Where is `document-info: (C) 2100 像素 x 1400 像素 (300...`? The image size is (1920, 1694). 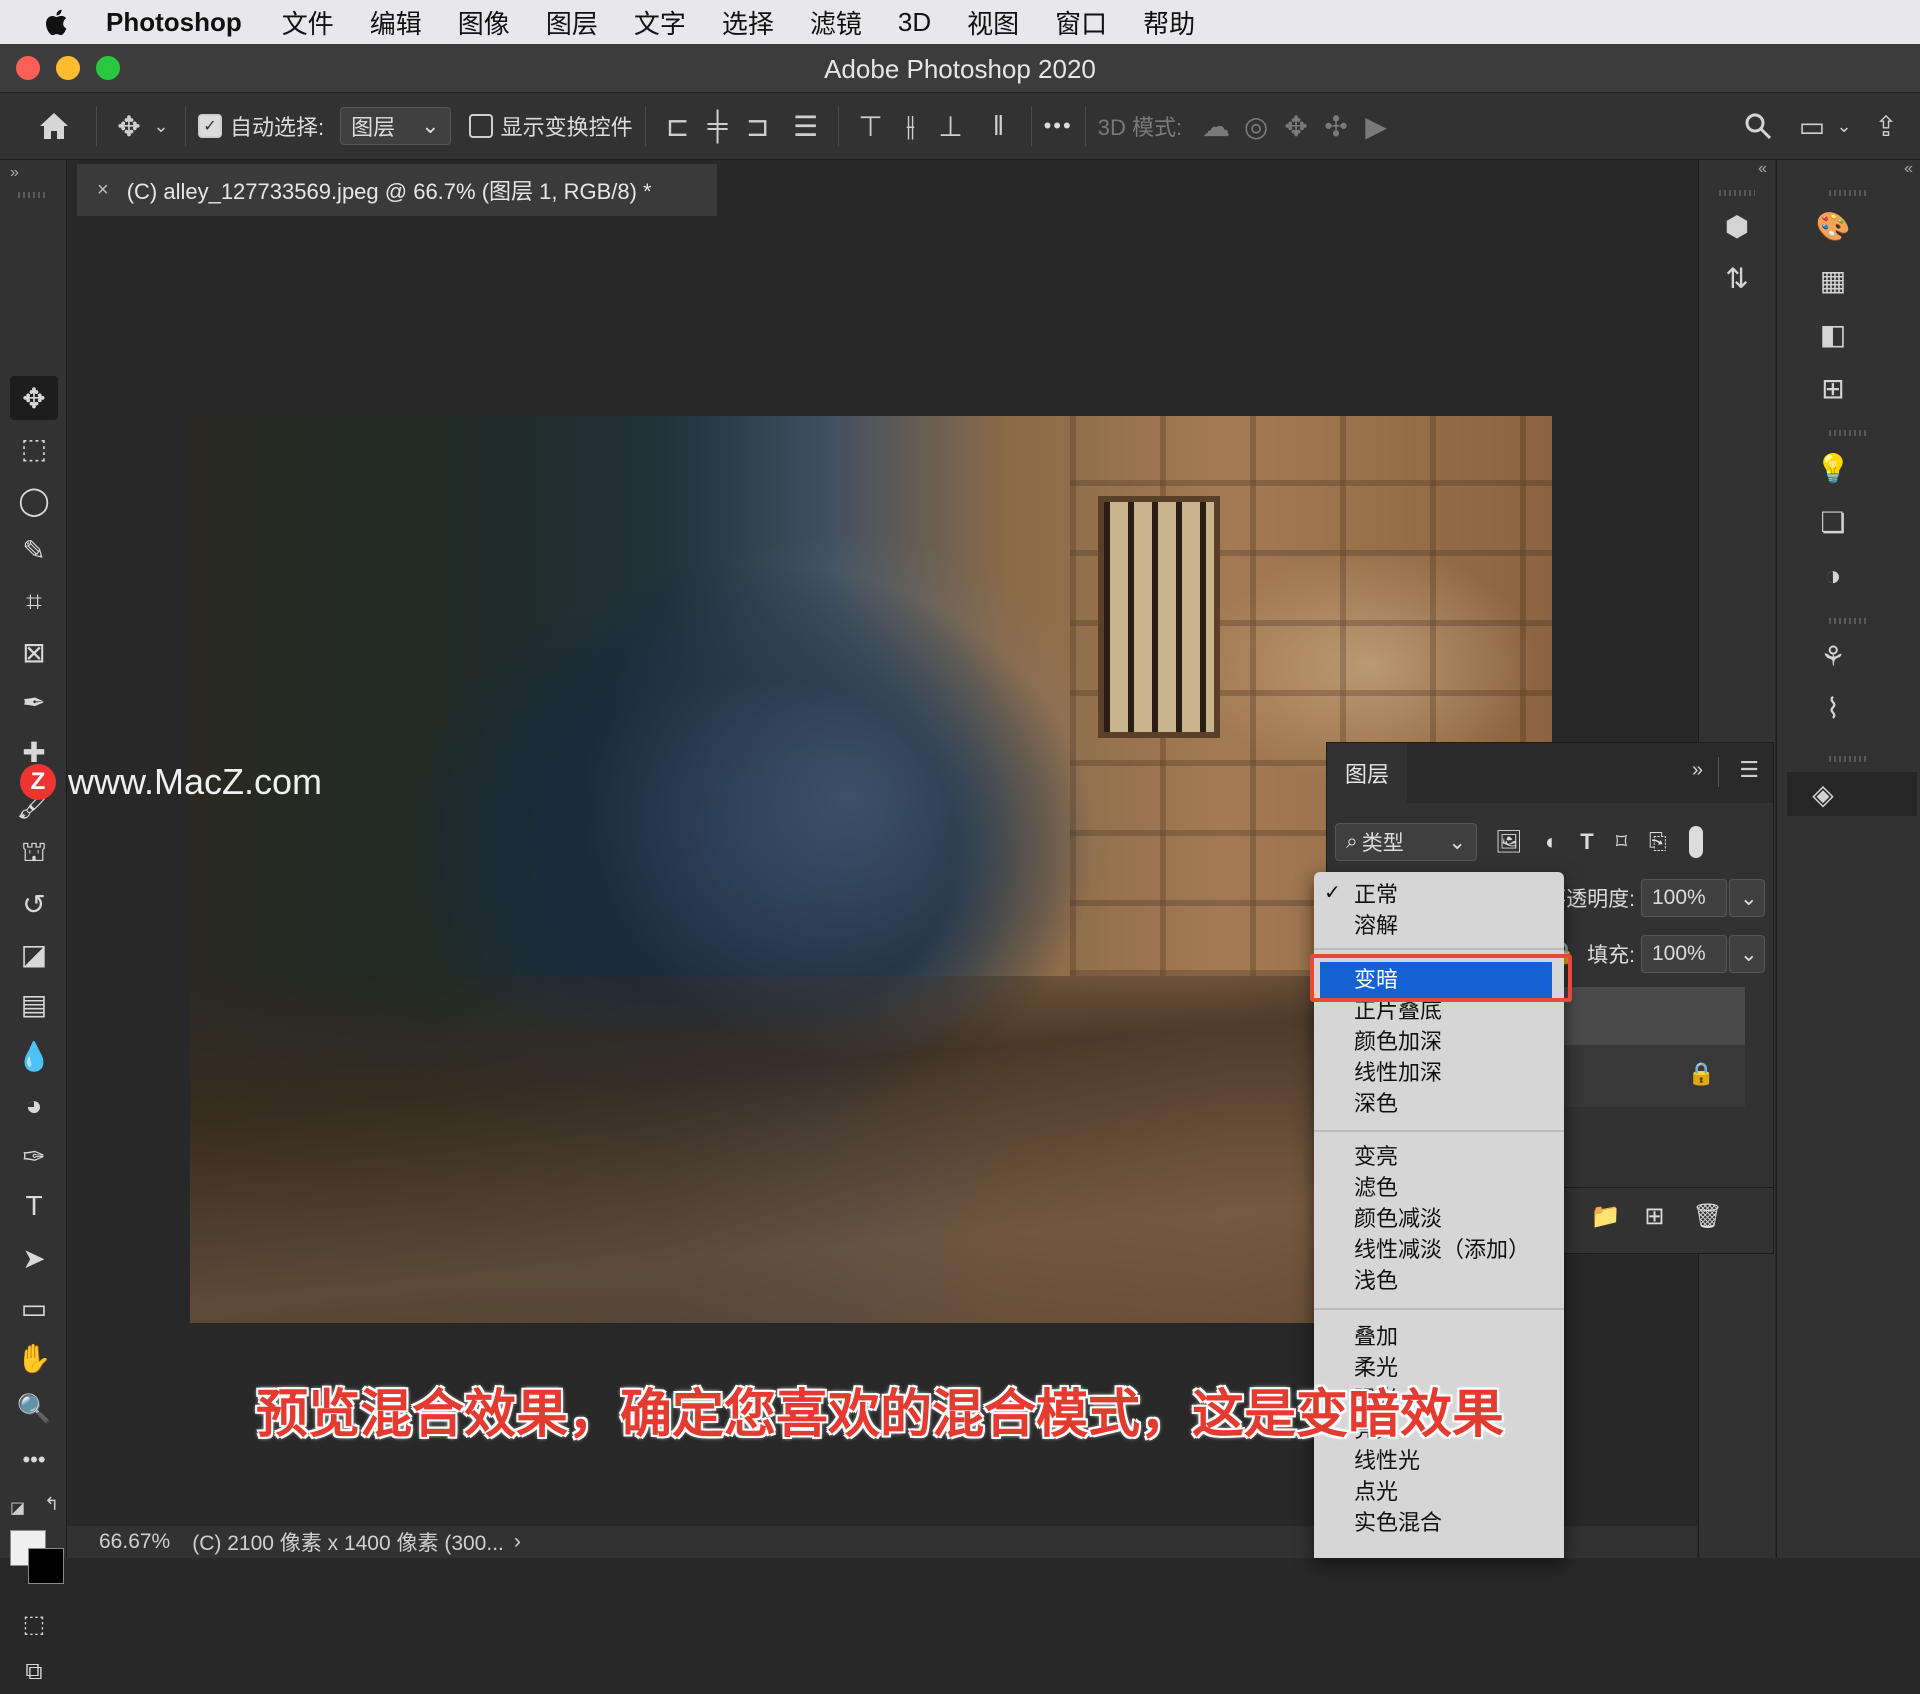 document-info: (C) 2100 像素 x 1400 像素 (300... is located at coordinates (348, 1542).